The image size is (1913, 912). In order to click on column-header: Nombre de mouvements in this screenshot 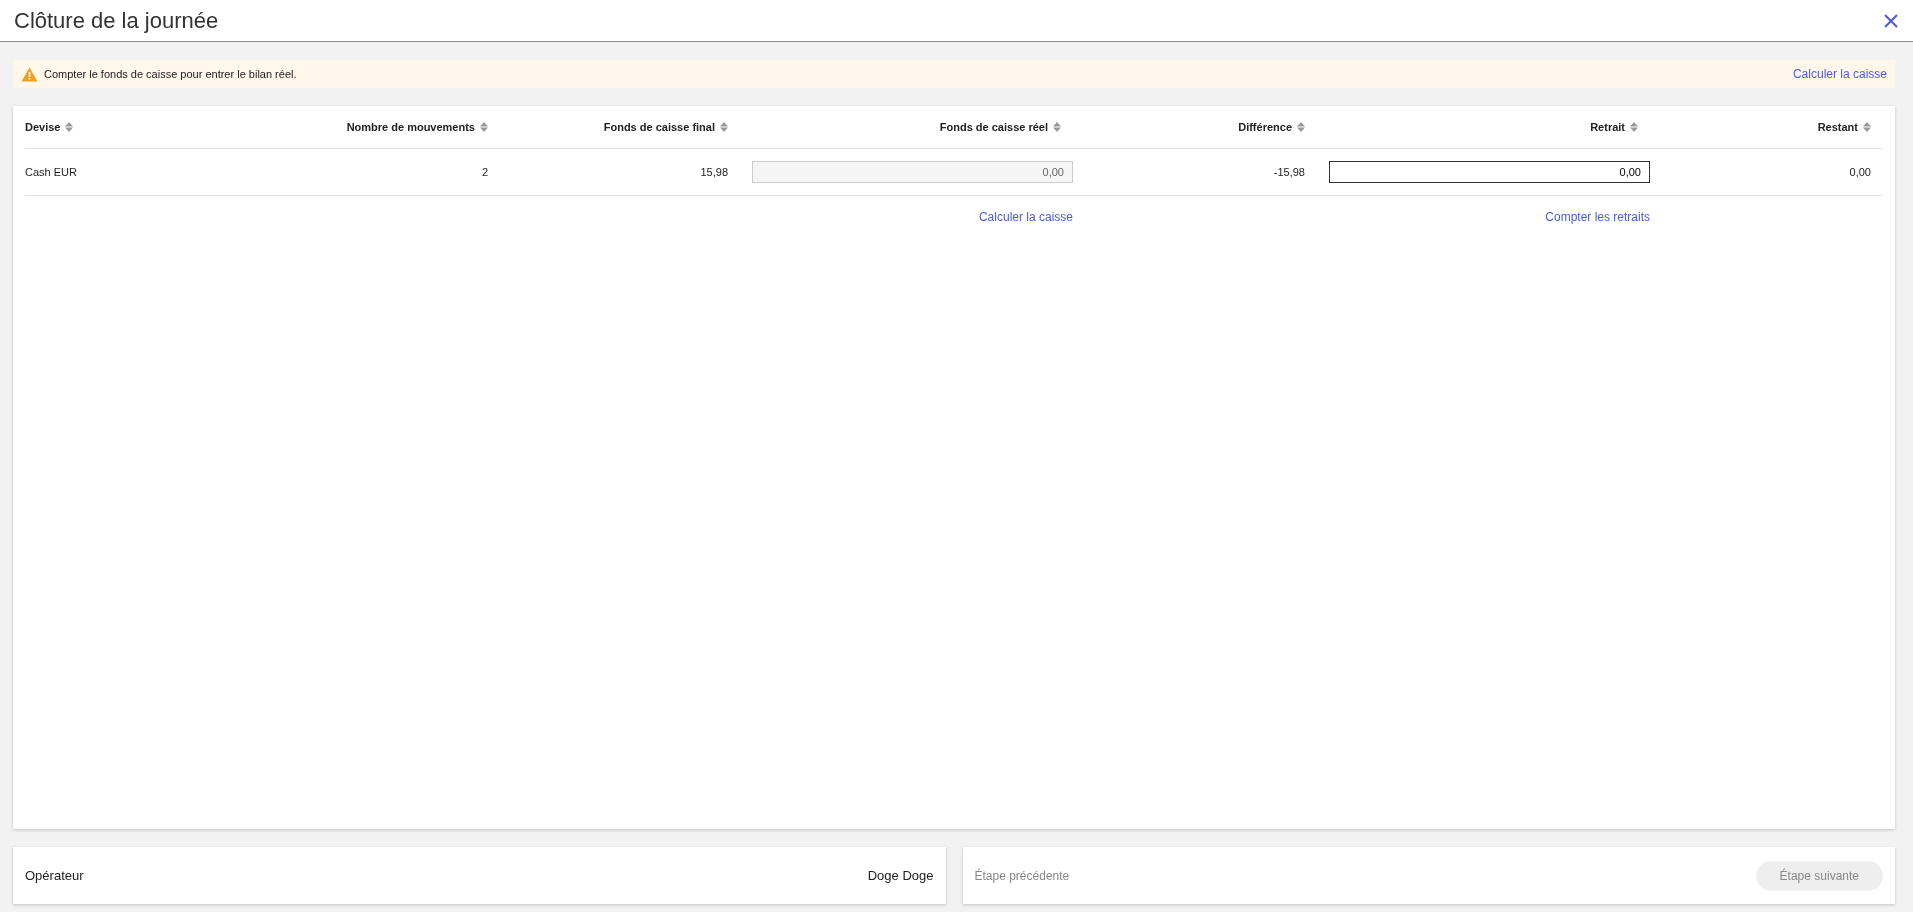, I will do `click(410, 127)`.